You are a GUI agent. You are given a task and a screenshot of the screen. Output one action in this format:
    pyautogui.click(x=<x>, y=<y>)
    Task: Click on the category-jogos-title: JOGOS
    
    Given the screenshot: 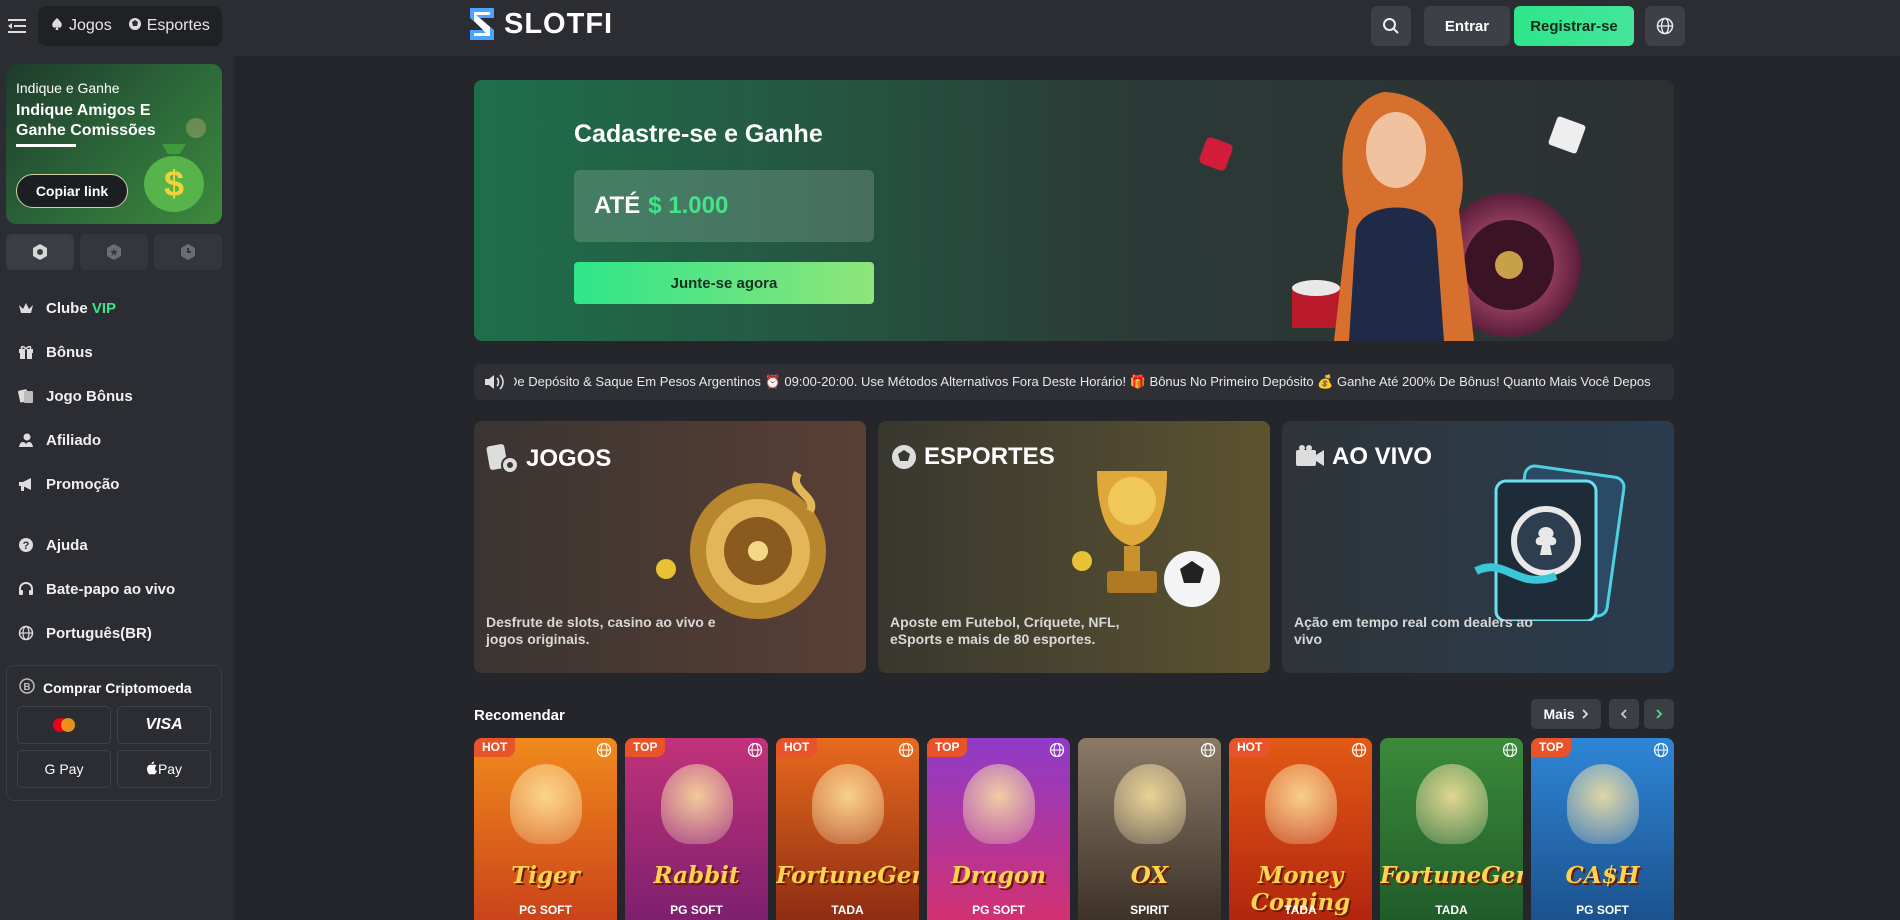 What is the action you would take?
    pyautogui.click(x=548, y=459)
    